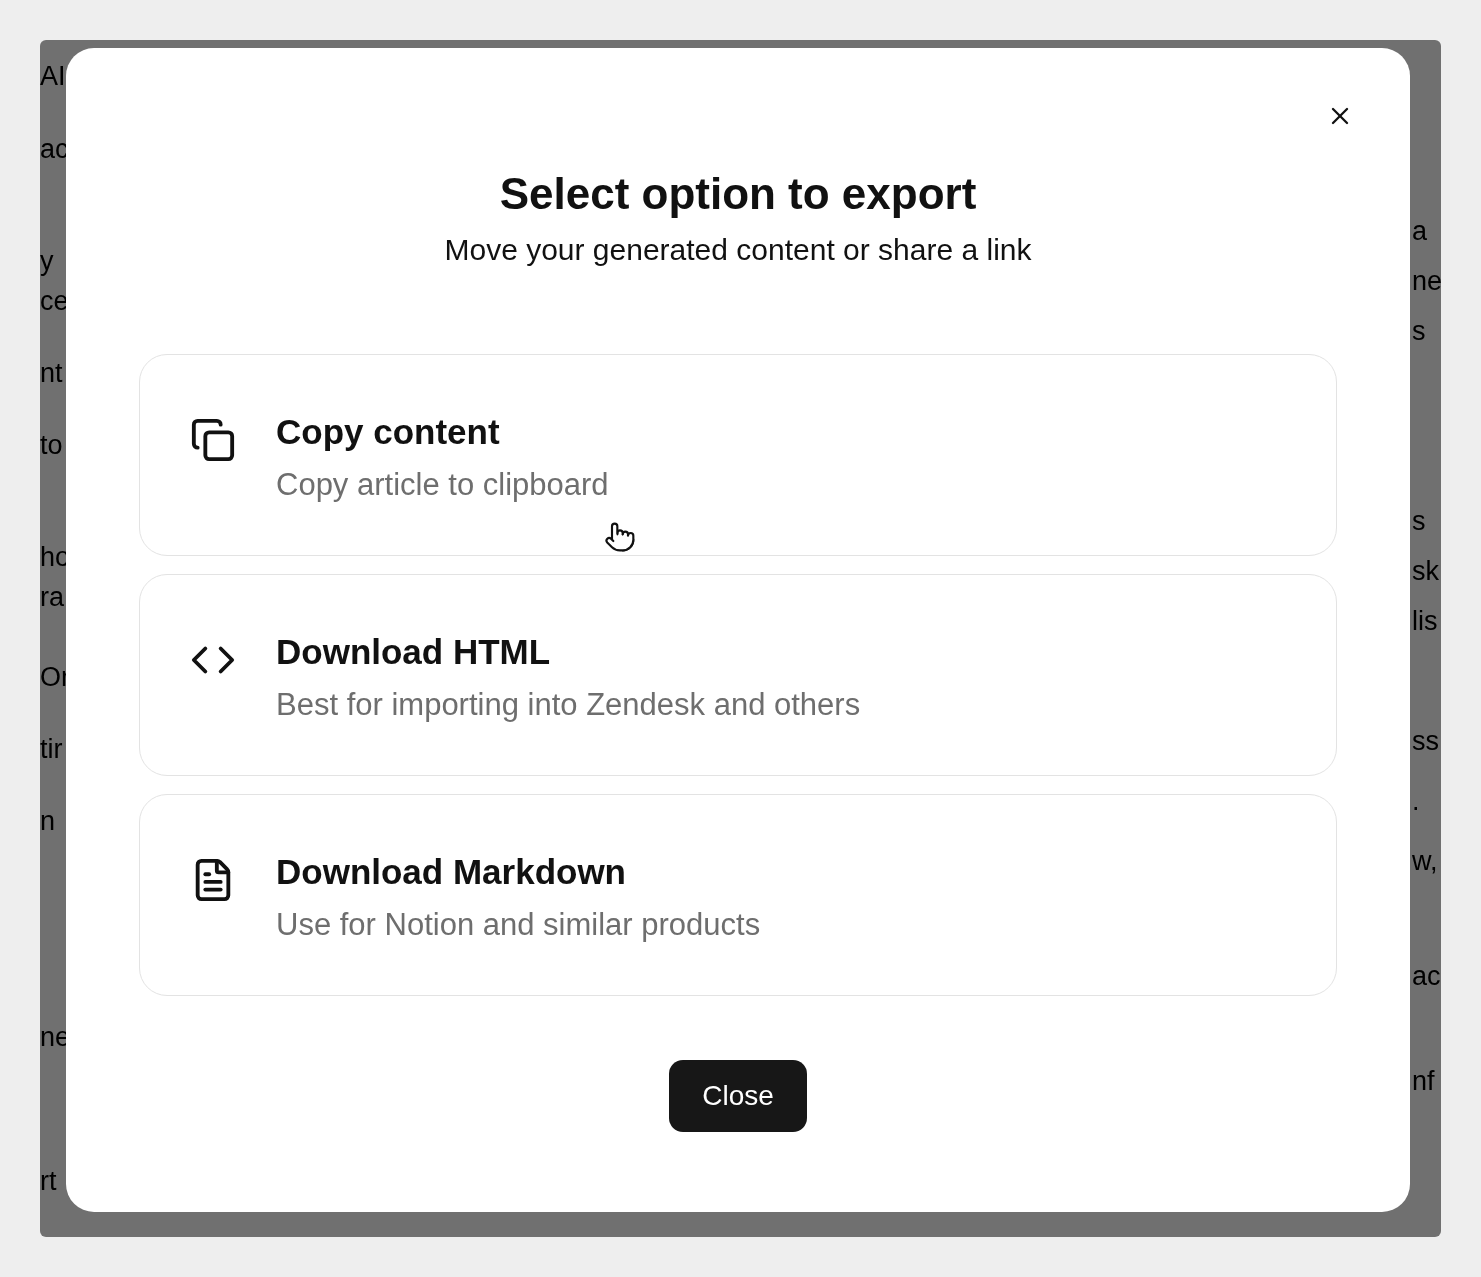 The width and height of the screenshot is (1481, 1277). What do you see at coordinates (47, 261) in the screenshot?
I see `background-text: y` at bounding box center [47, 261].